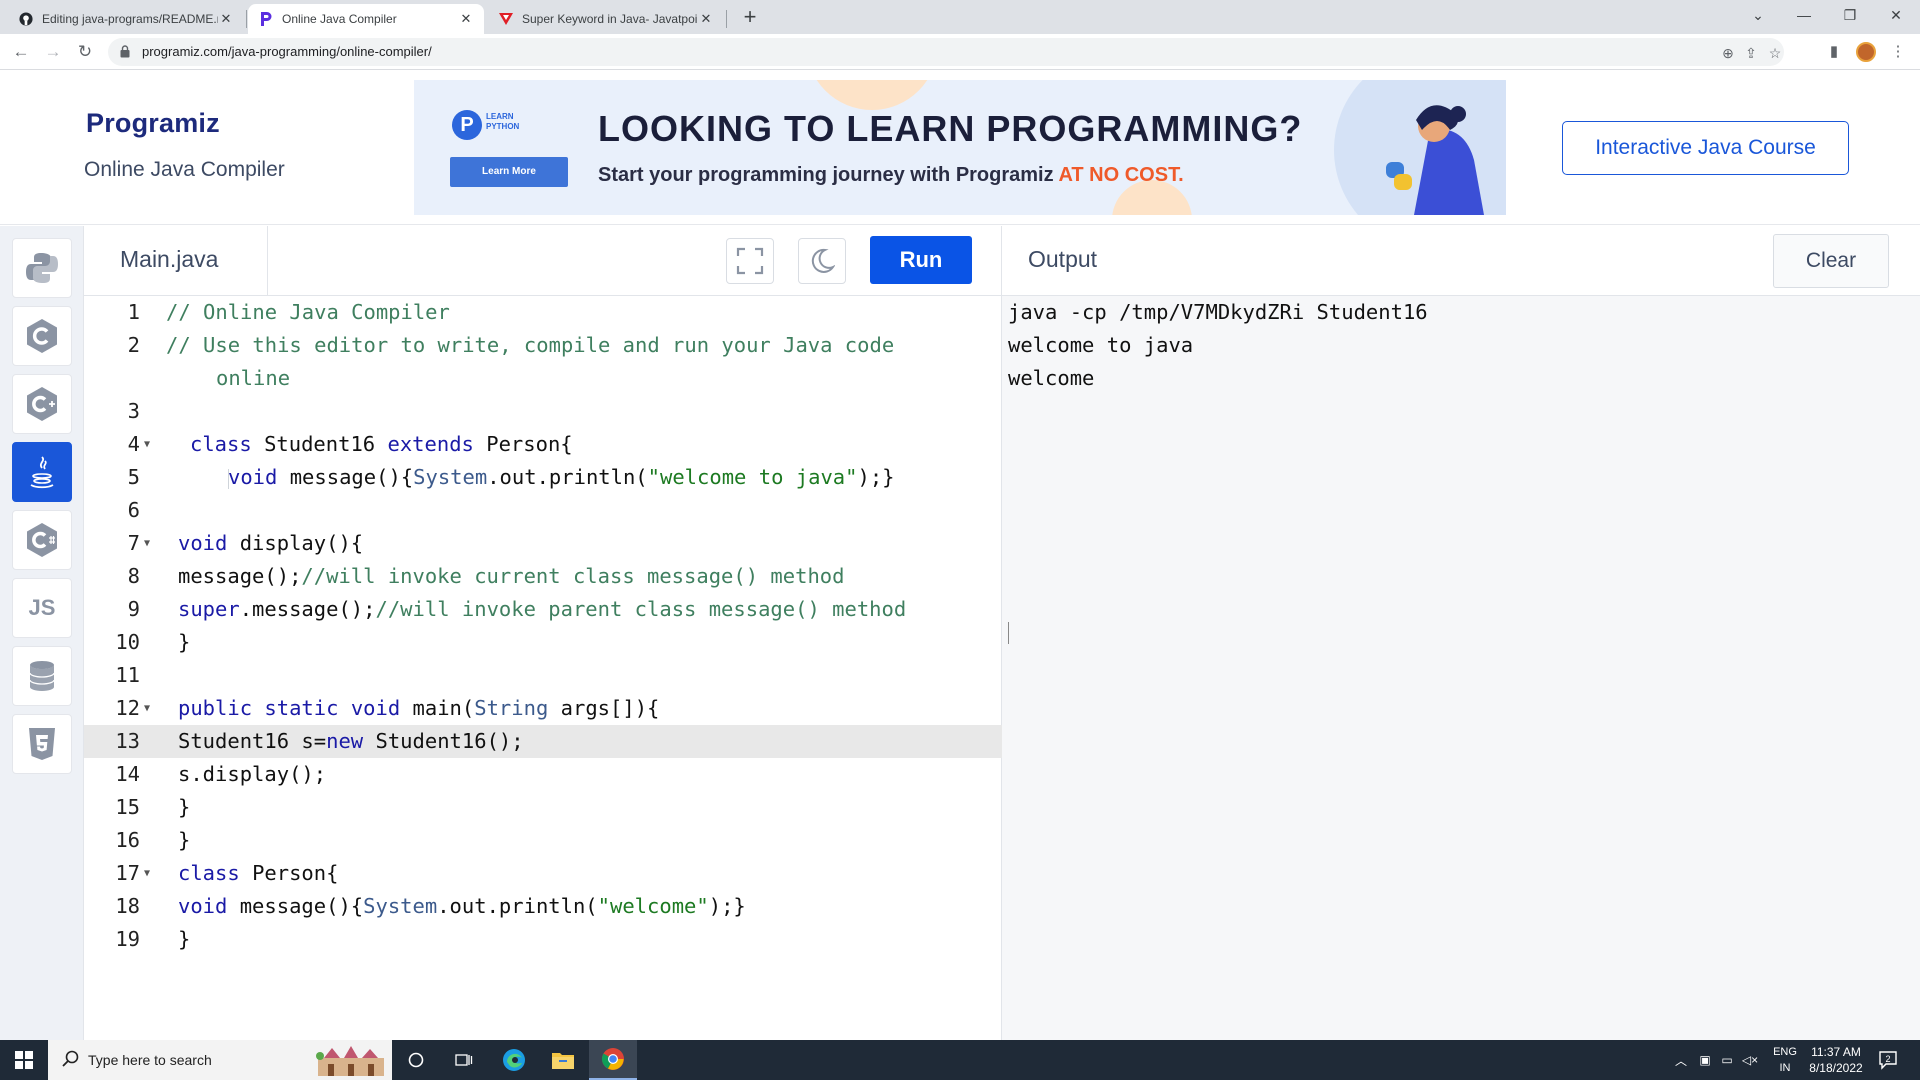 Image resolution: width=1920 pixels, height=1080 pixels. I want to click on javatpoint-icon, so click(506, 19).